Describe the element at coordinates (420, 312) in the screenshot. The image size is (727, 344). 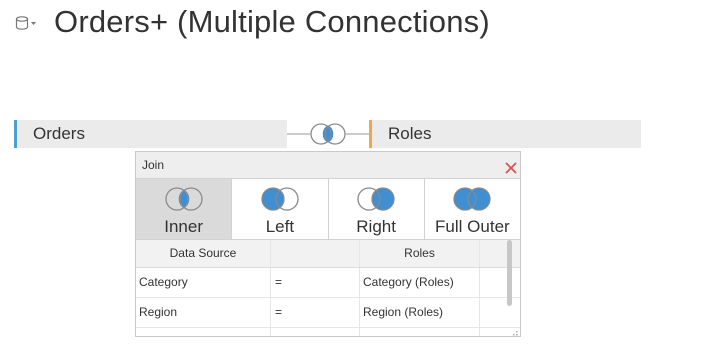
I see `right-field: Region (Roles)` at that location.